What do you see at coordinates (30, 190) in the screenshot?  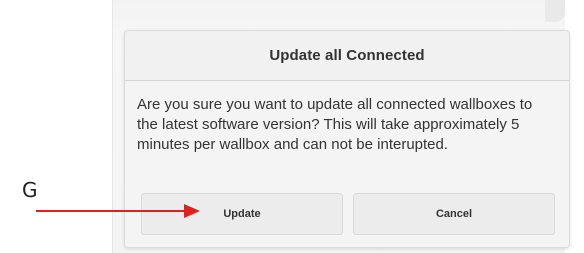 I see `annotation-label: G` at bounding box center [30, 190].